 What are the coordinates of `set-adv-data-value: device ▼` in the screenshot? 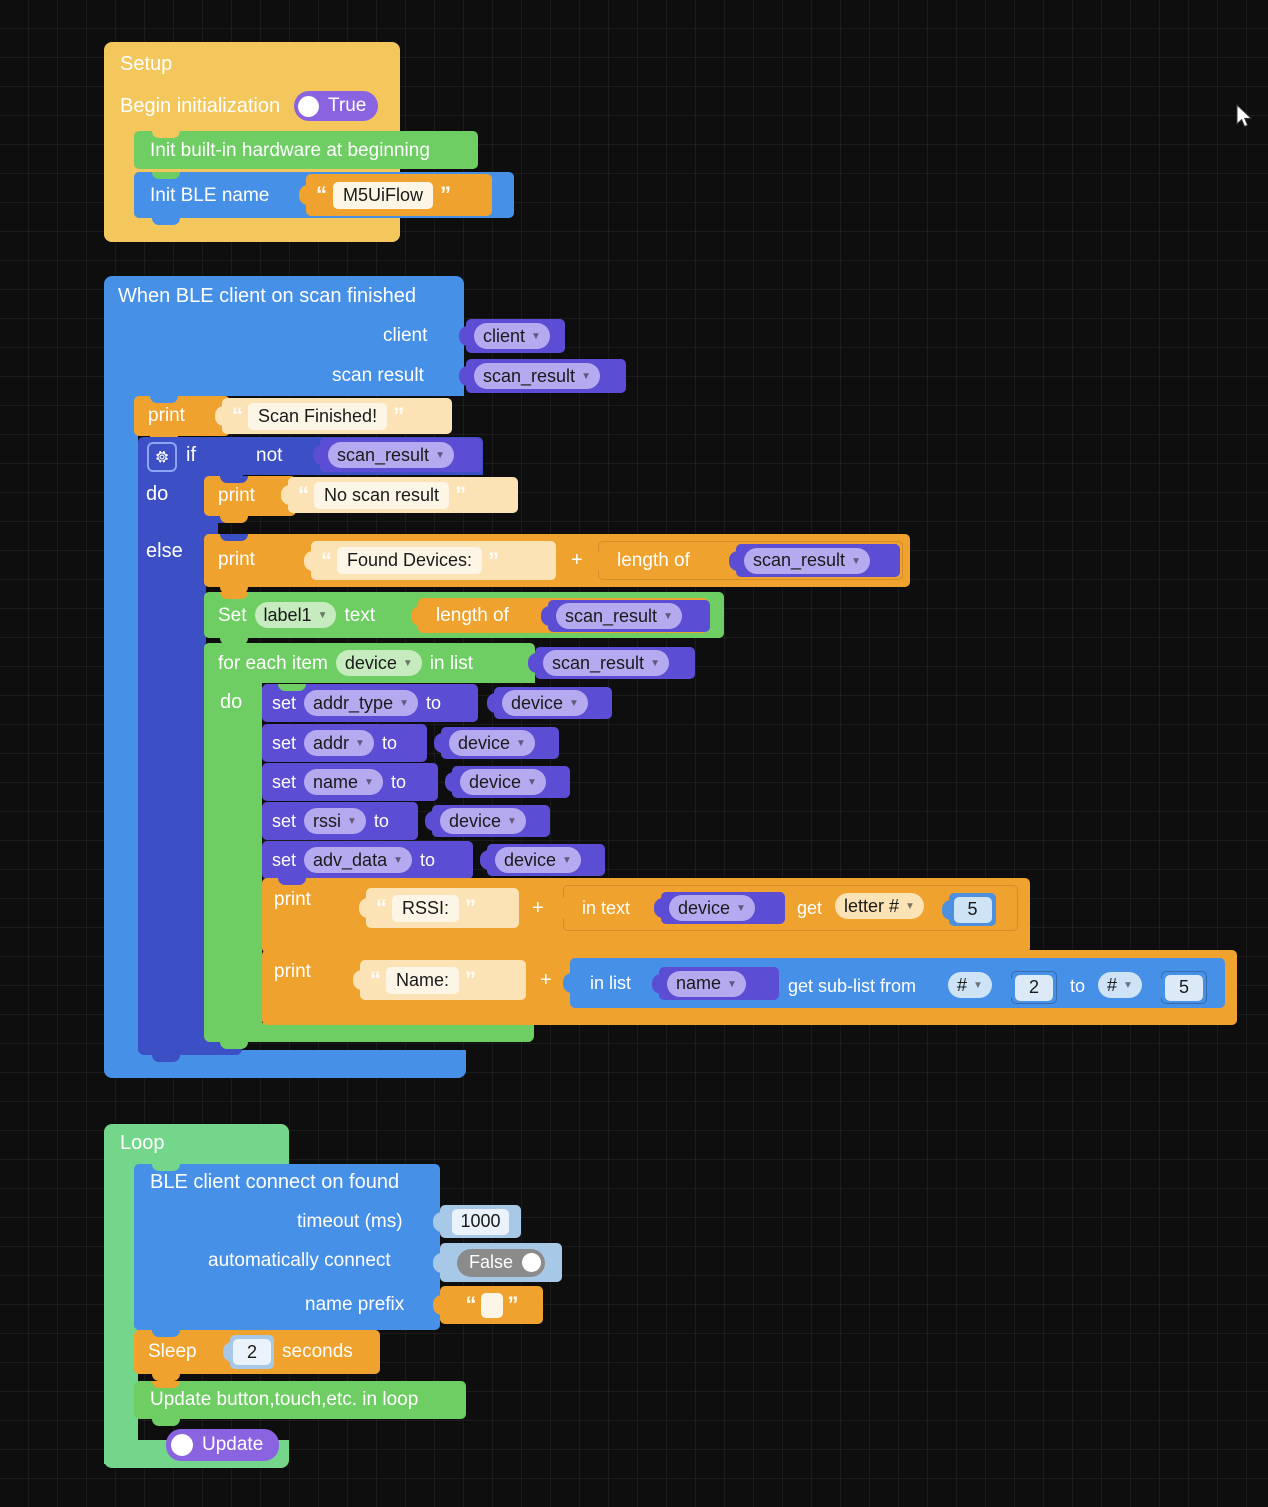 It's located at (542, 860).